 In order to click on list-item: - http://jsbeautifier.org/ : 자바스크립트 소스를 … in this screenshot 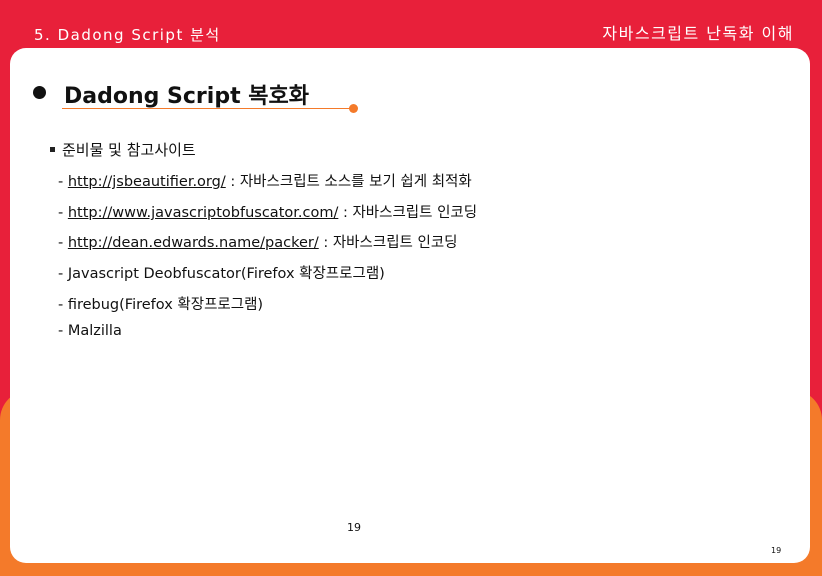, I will do `click(265, 180)`.